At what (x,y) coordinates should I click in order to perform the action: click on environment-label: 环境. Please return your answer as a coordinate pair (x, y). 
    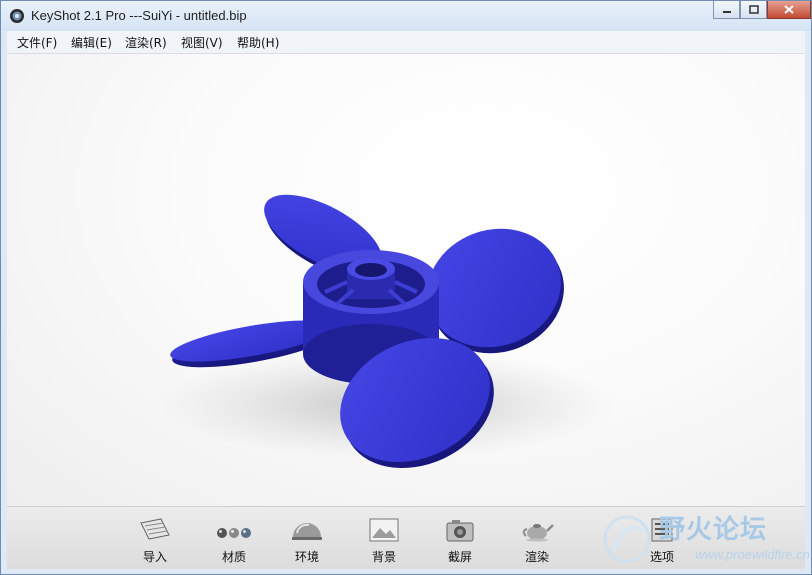
    Looking at the image, I should click on (306, 557).